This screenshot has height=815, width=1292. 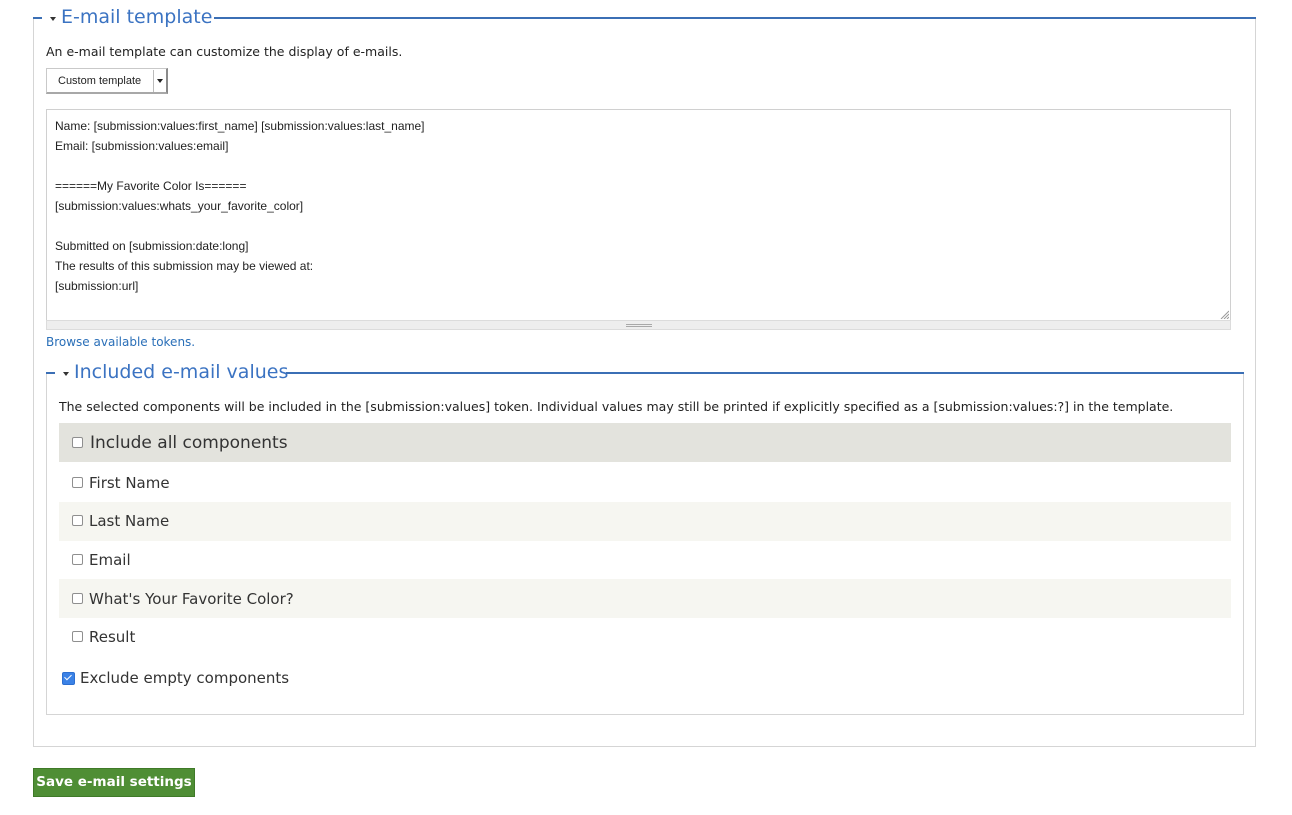 What do you see at coordinates (77, 598) in the screenshot?
I see `favorite-color-checkbox` at bounding box center [77, 598].